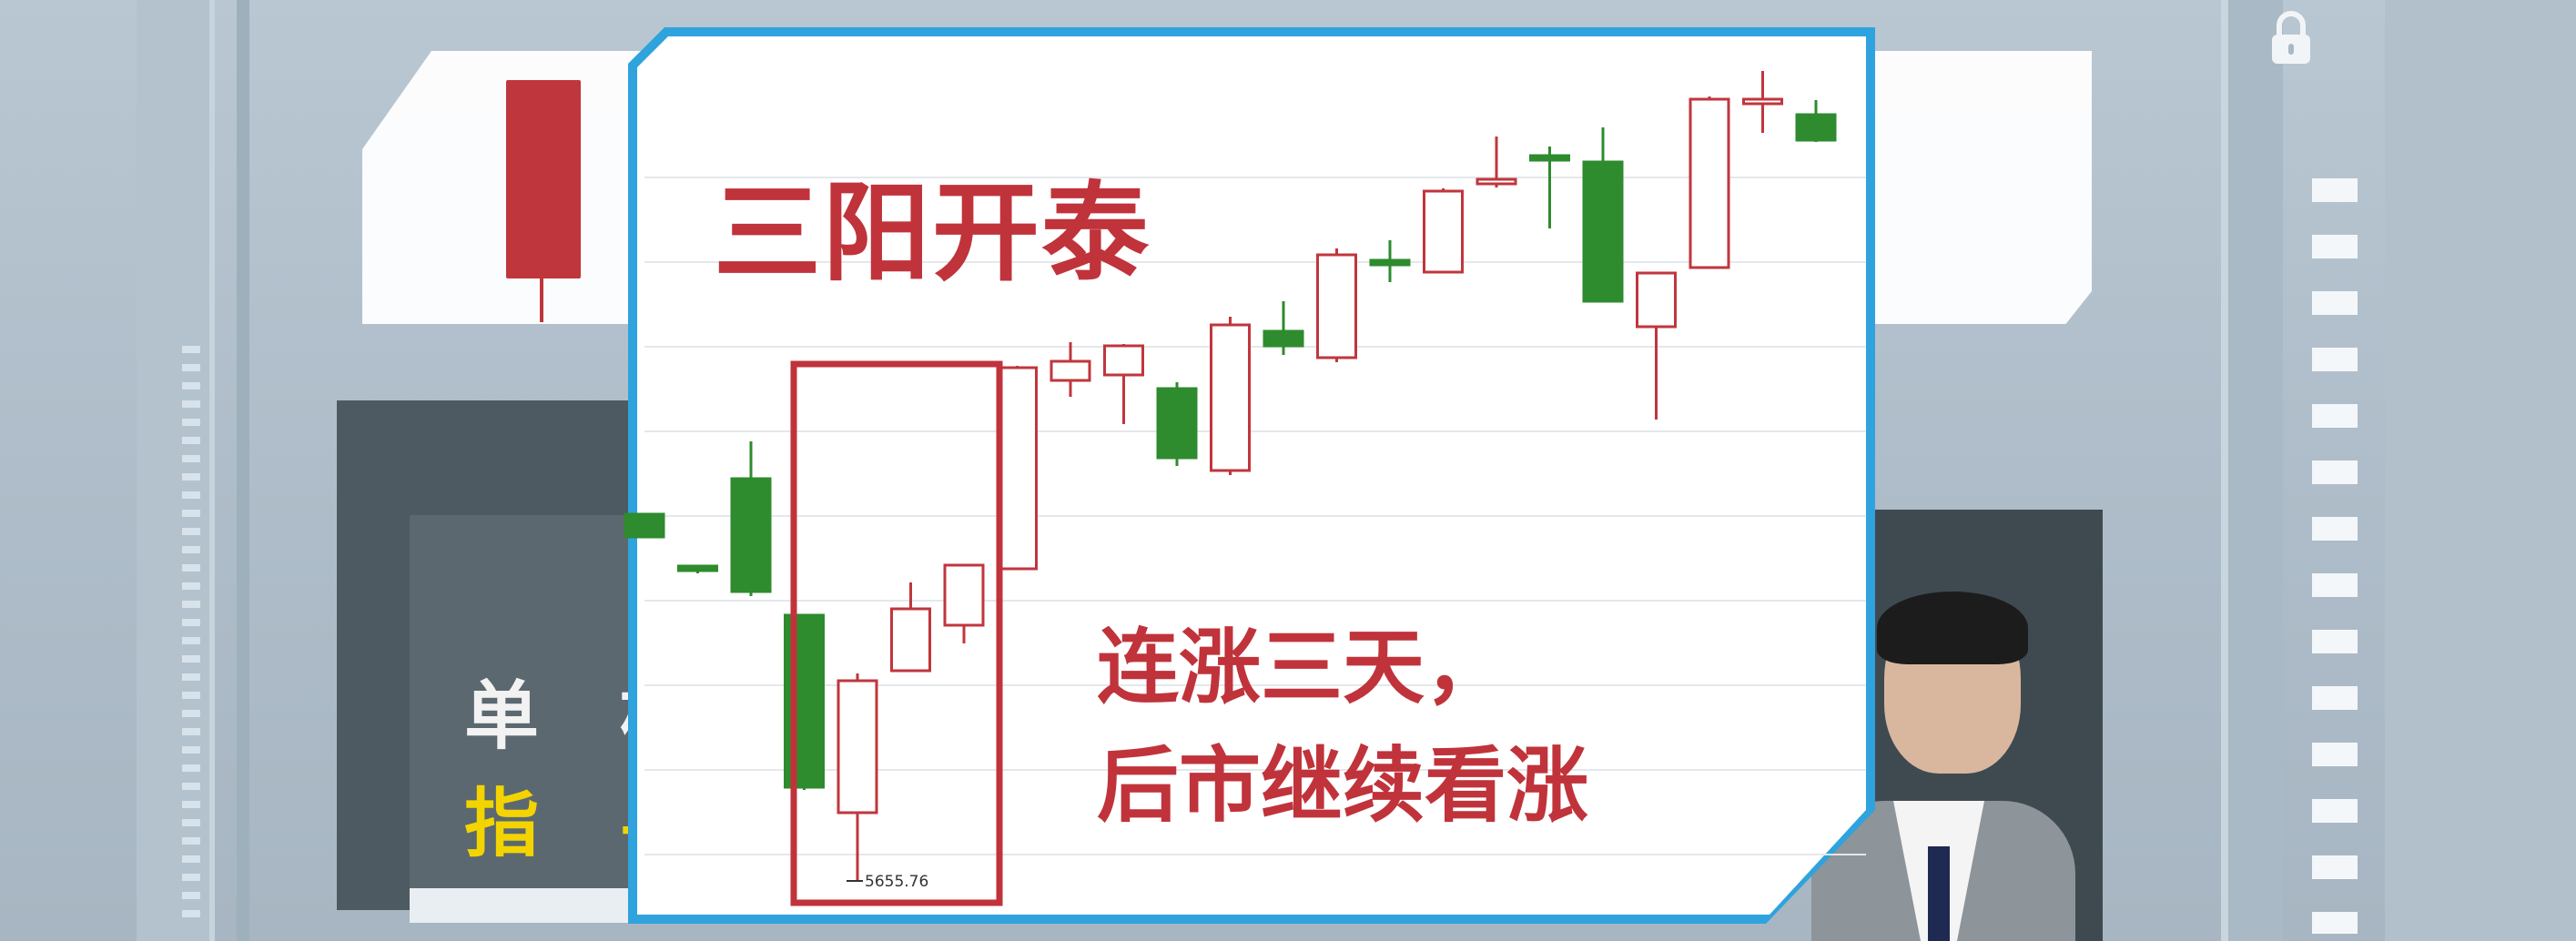  I want to click on card-title: 三阳开泰, so click(932, 233).